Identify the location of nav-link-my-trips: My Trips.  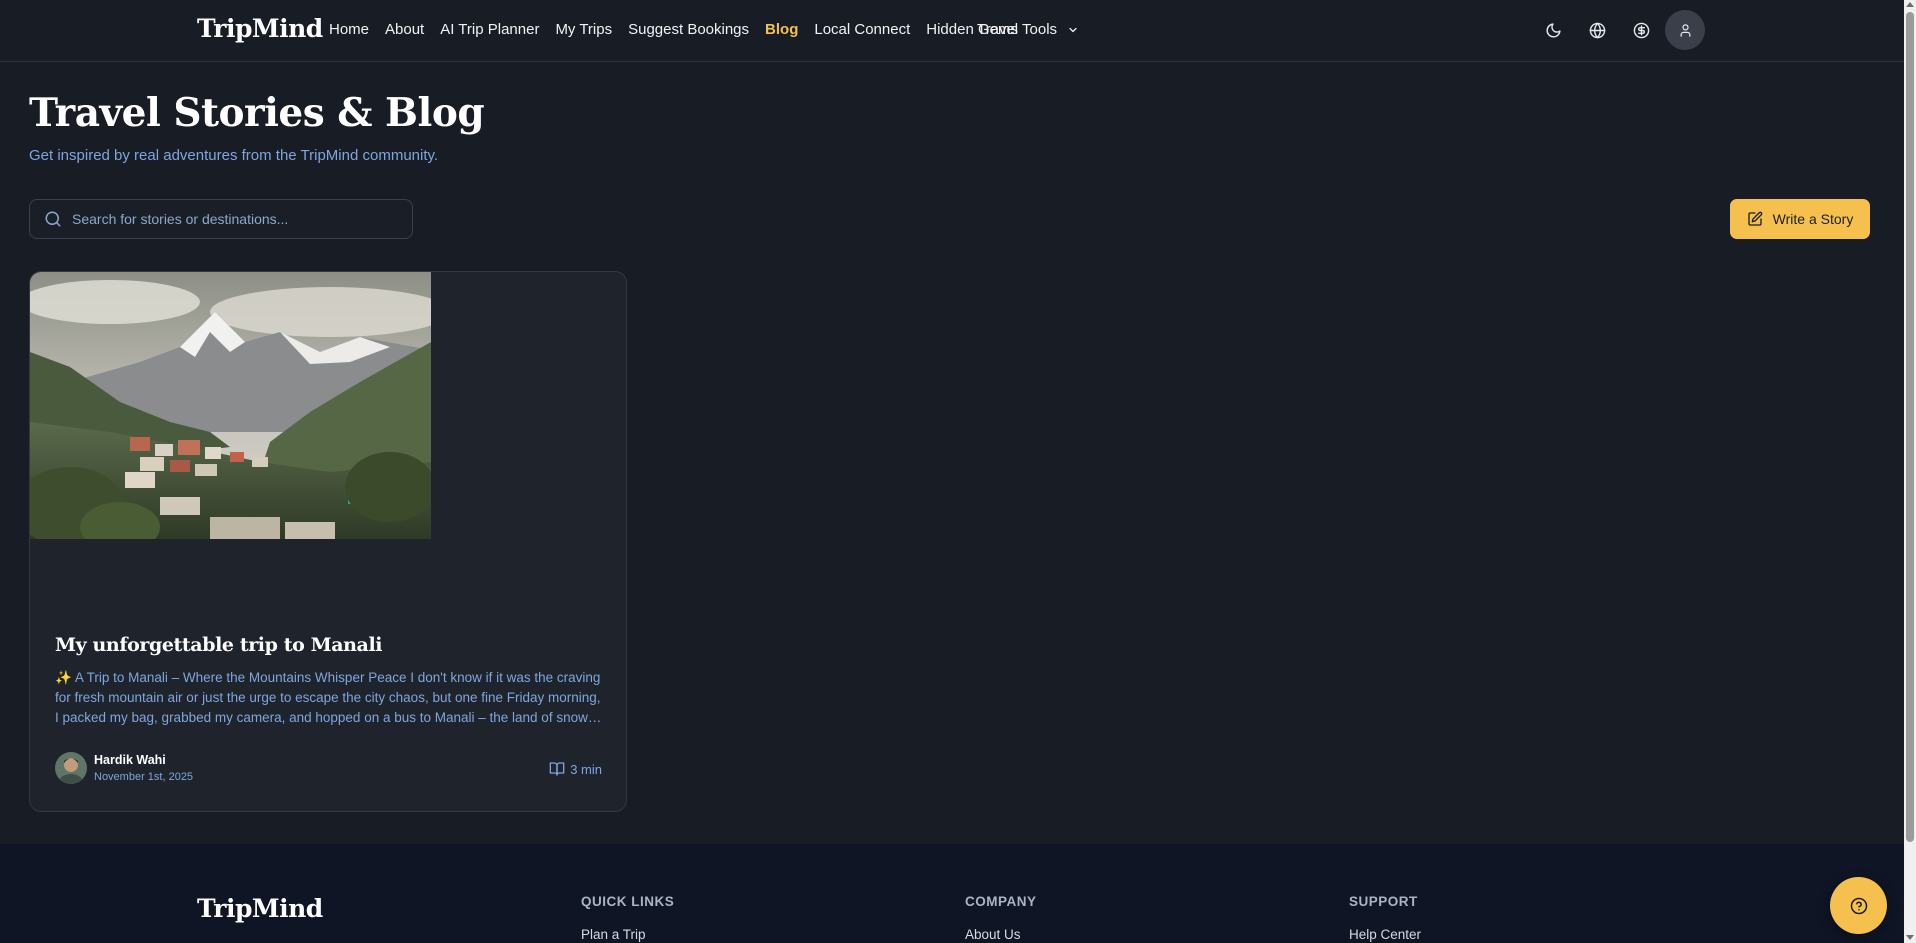
(583, 29).